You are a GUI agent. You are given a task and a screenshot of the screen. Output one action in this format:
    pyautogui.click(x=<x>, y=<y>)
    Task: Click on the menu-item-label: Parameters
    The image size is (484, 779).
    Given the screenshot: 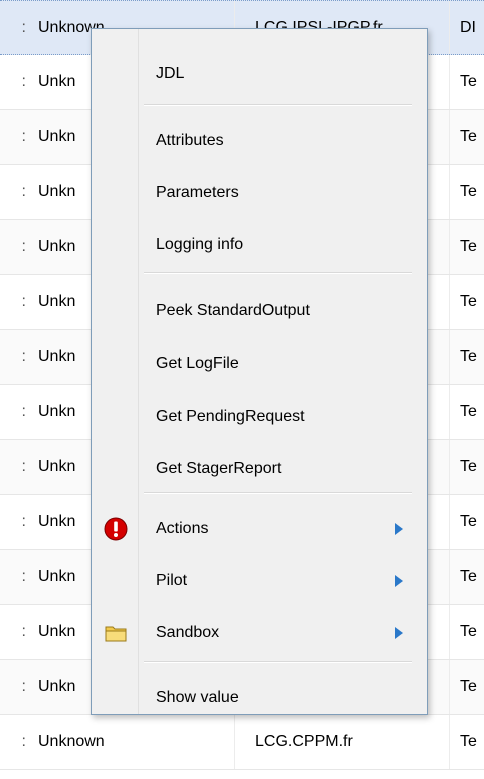 What is the action you would take?
    pyautogui.click(x=197, y=192)
    